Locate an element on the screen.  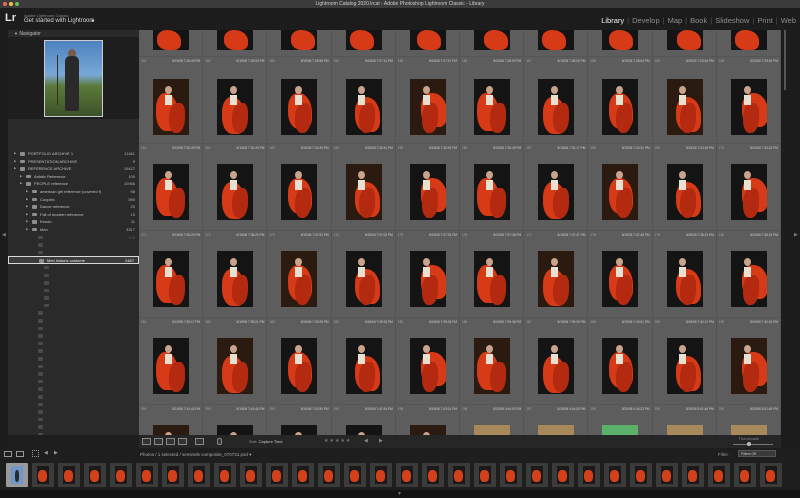
photo-cell: 177 8/19/06 7:37:47 PM is located at coordinates (556, 273).